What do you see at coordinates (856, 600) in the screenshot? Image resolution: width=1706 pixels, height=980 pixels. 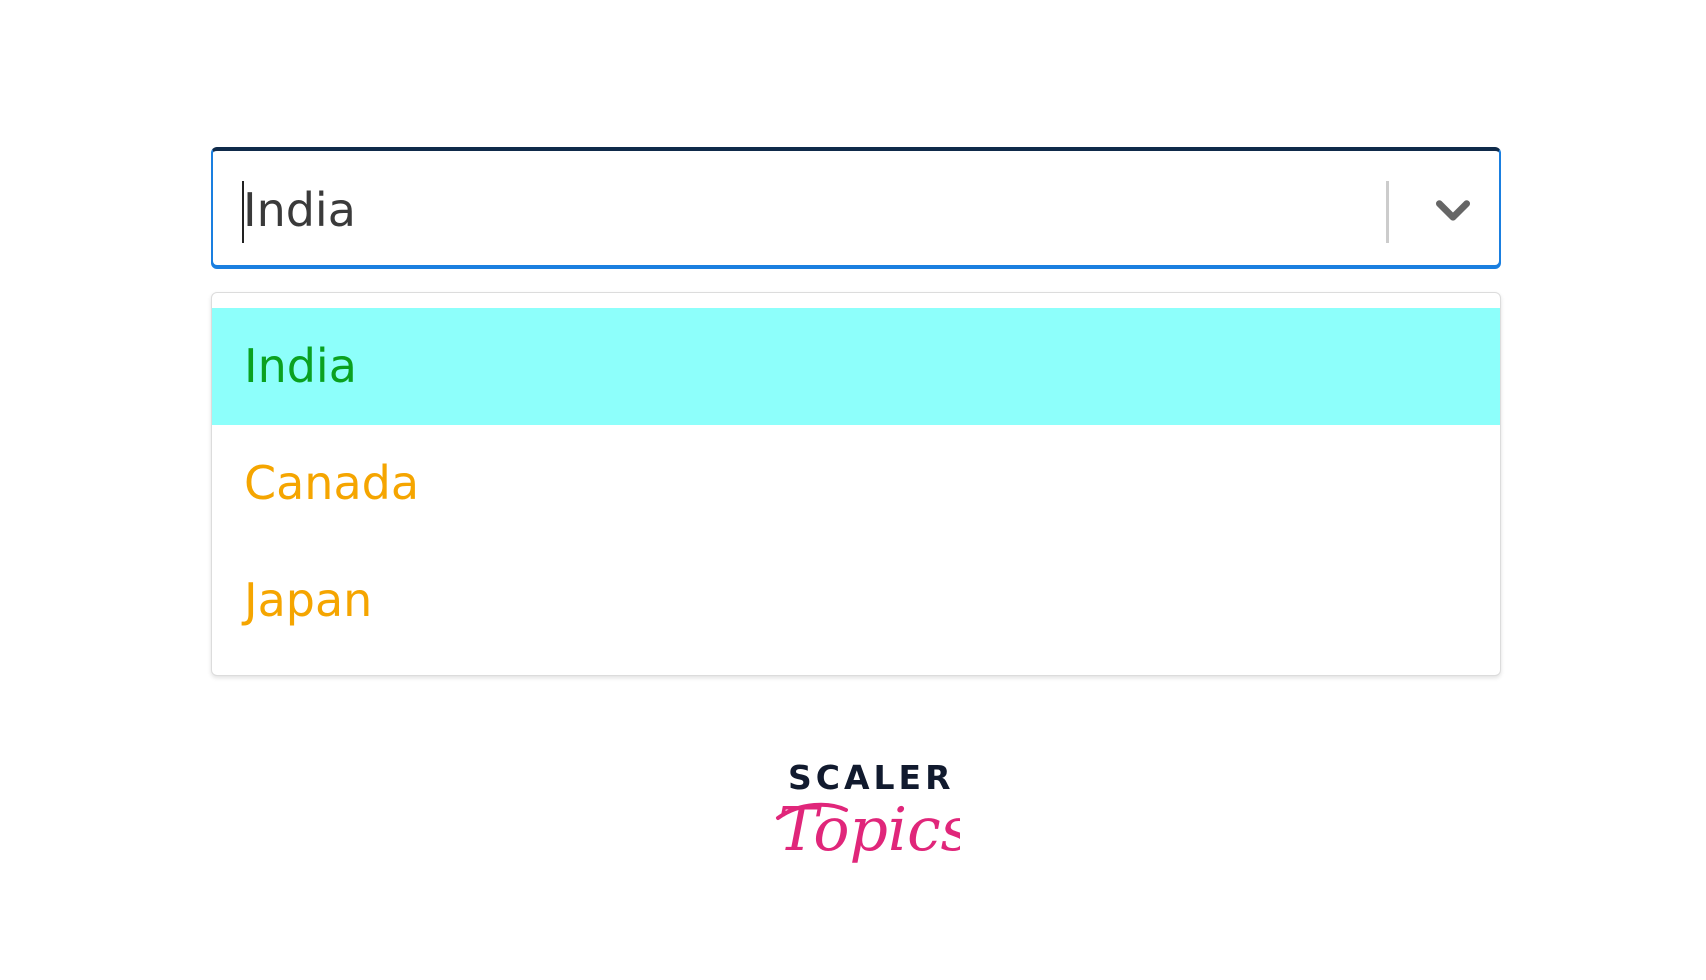 I see `menu-option-japan: Japan` at bounding box center [856, 600].